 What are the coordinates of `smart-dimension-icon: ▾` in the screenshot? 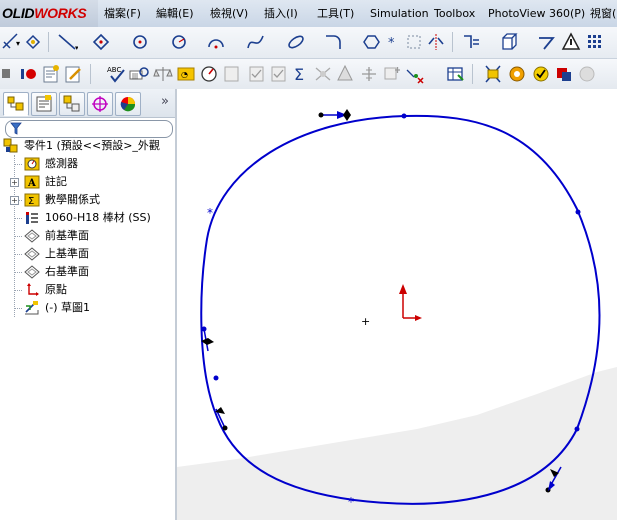 It's located at (11, 42).